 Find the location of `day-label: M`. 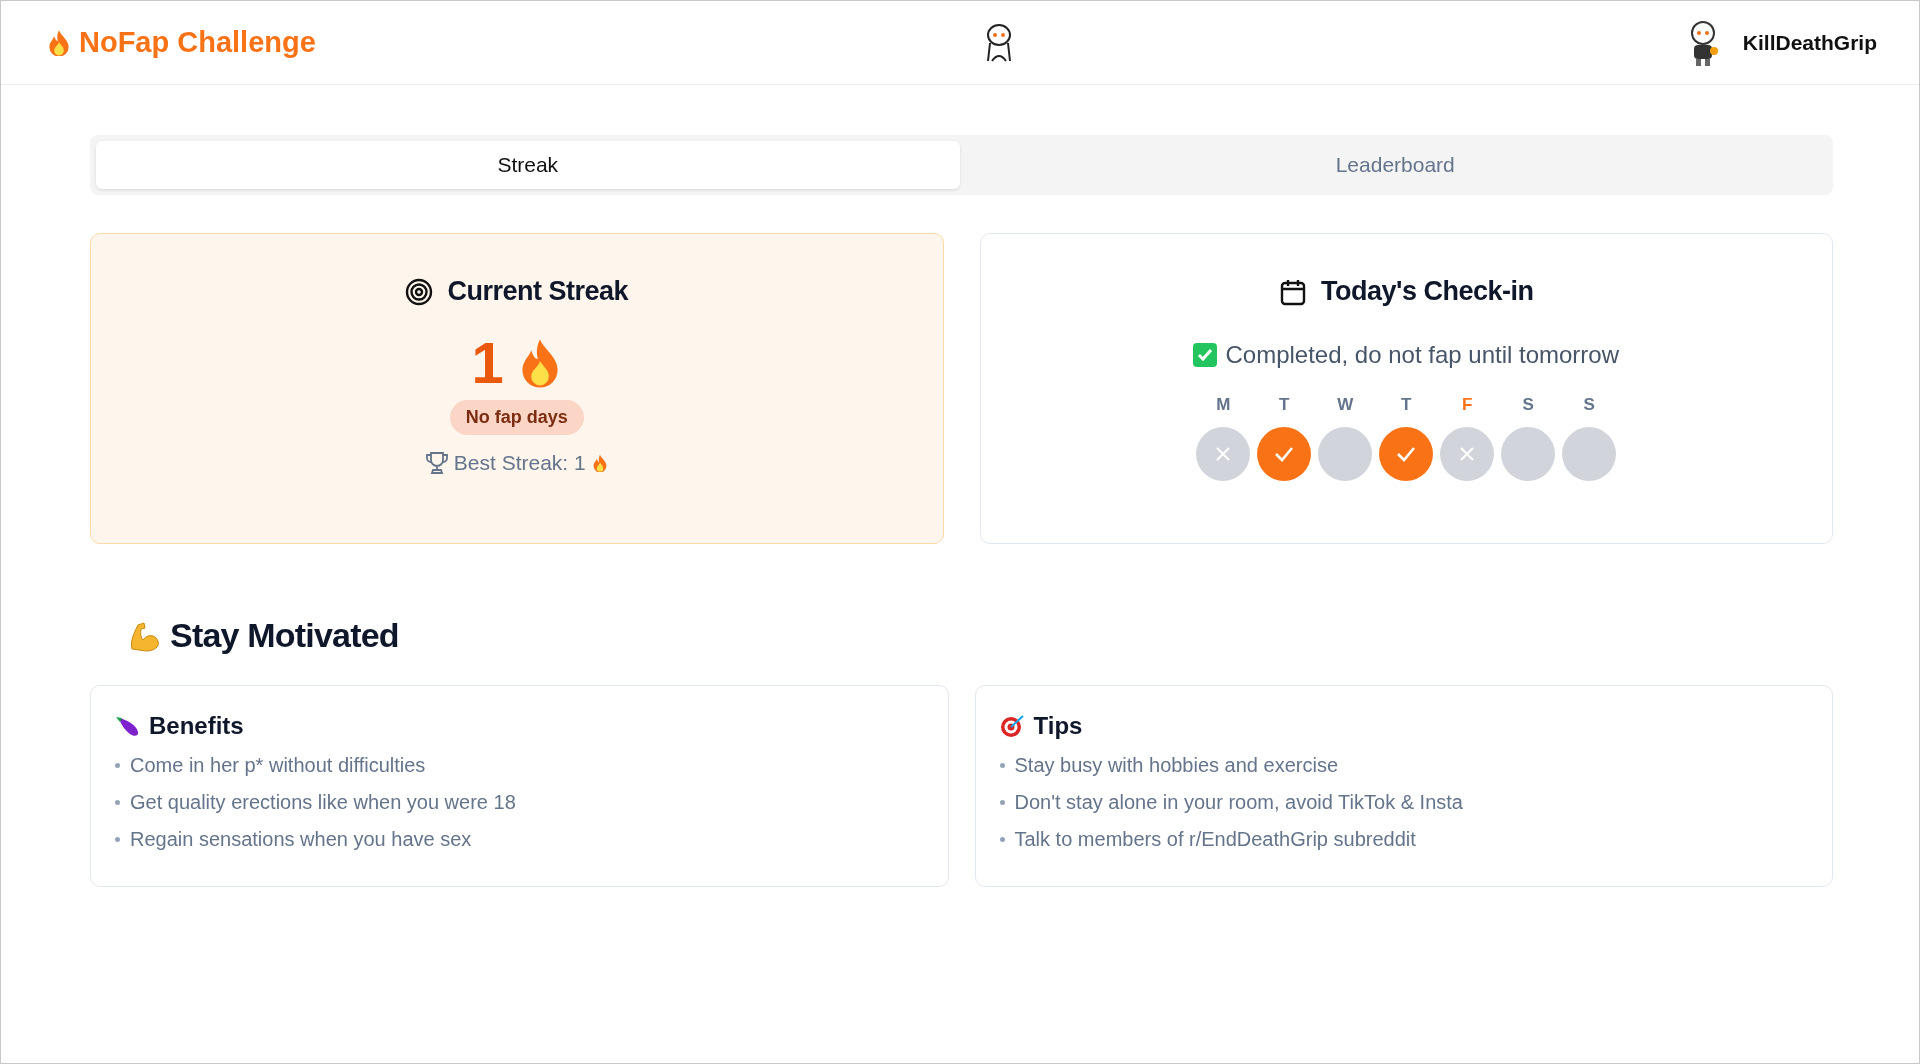

day-label: M is located at coordinates (1223, 405).